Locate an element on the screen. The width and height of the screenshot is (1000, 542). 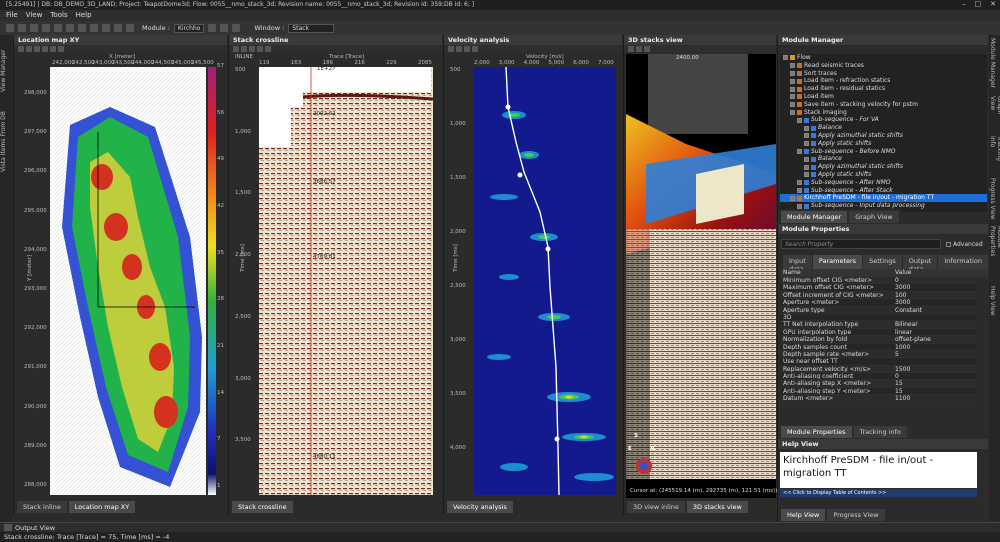
property-row: Aperture type Constant is located at coordinates (878, 310).